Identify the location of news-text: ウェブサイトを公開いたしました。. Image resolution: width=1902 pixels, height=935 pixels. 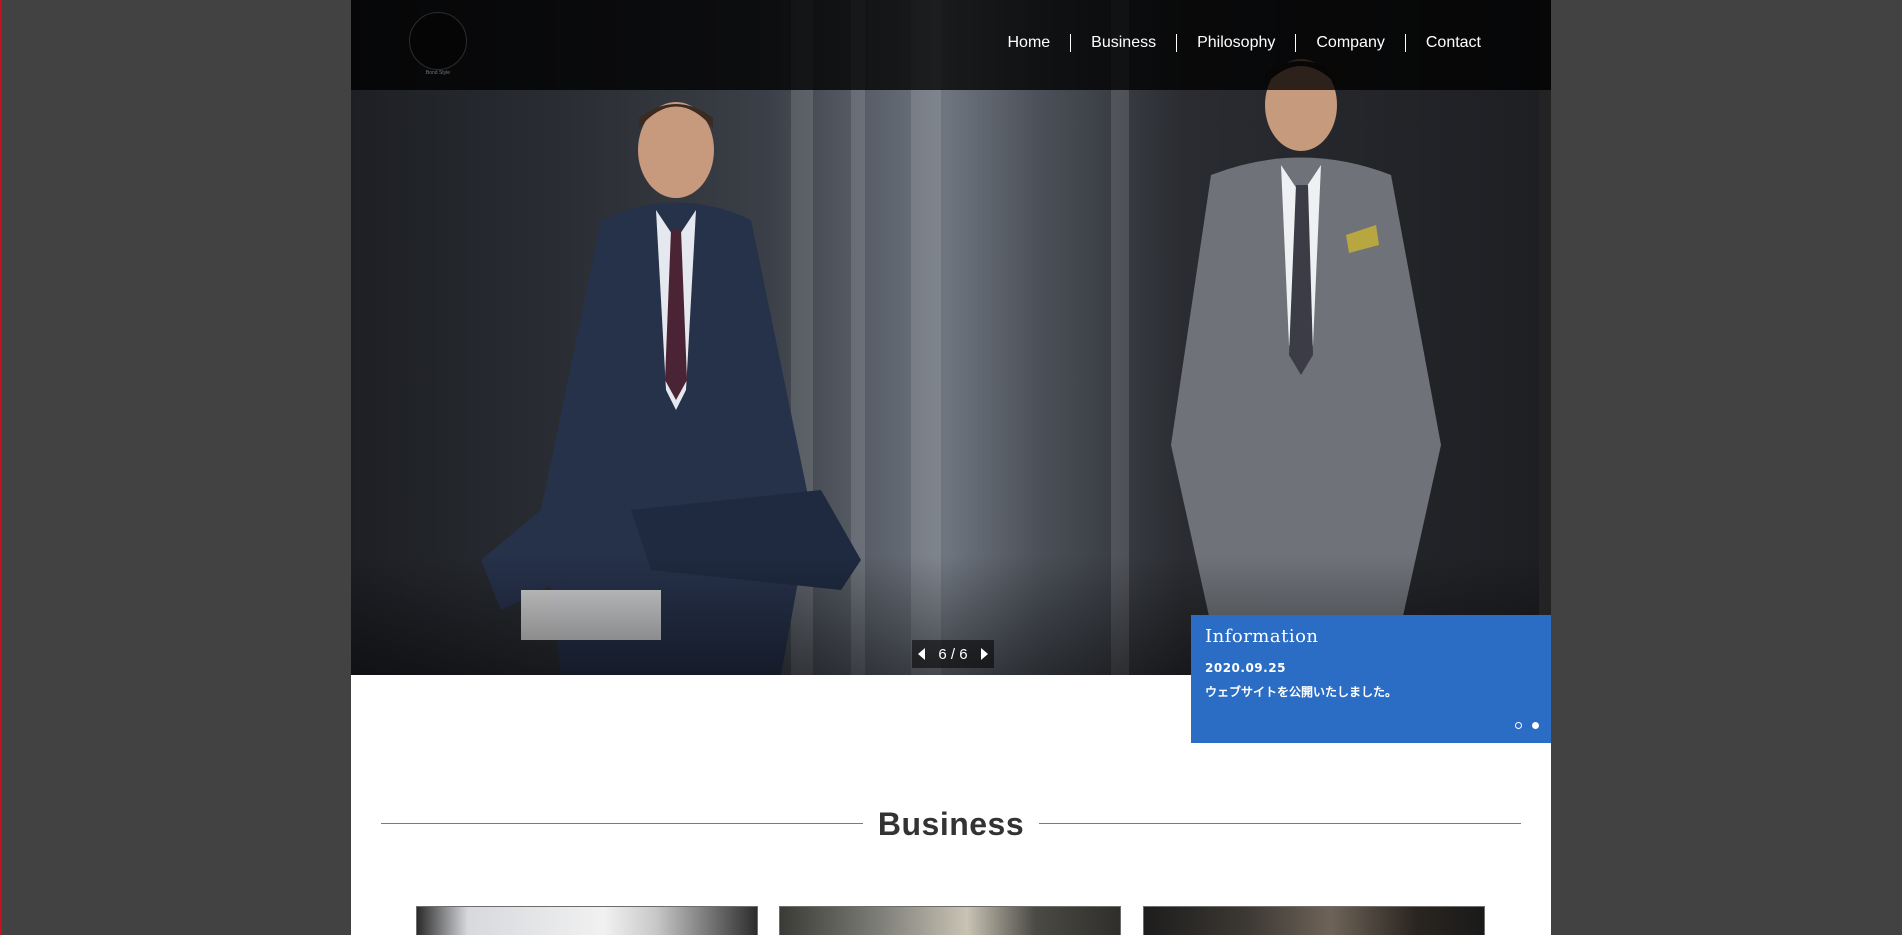
(1371, 691).